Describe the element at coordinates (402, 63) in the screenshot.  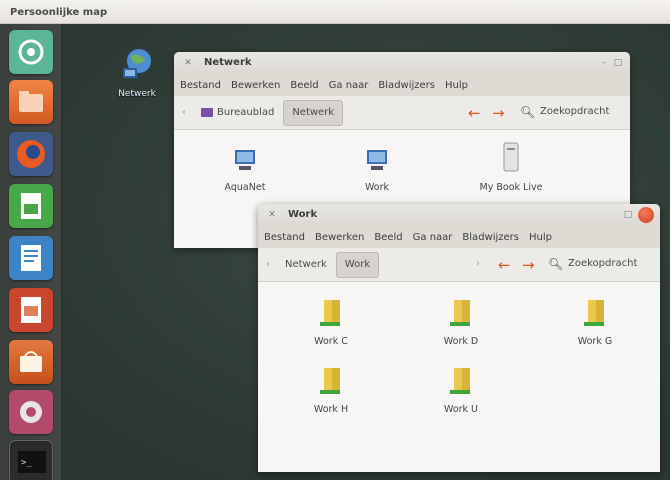
I see `titlebar: ✕ Netwerk – □` at that location.